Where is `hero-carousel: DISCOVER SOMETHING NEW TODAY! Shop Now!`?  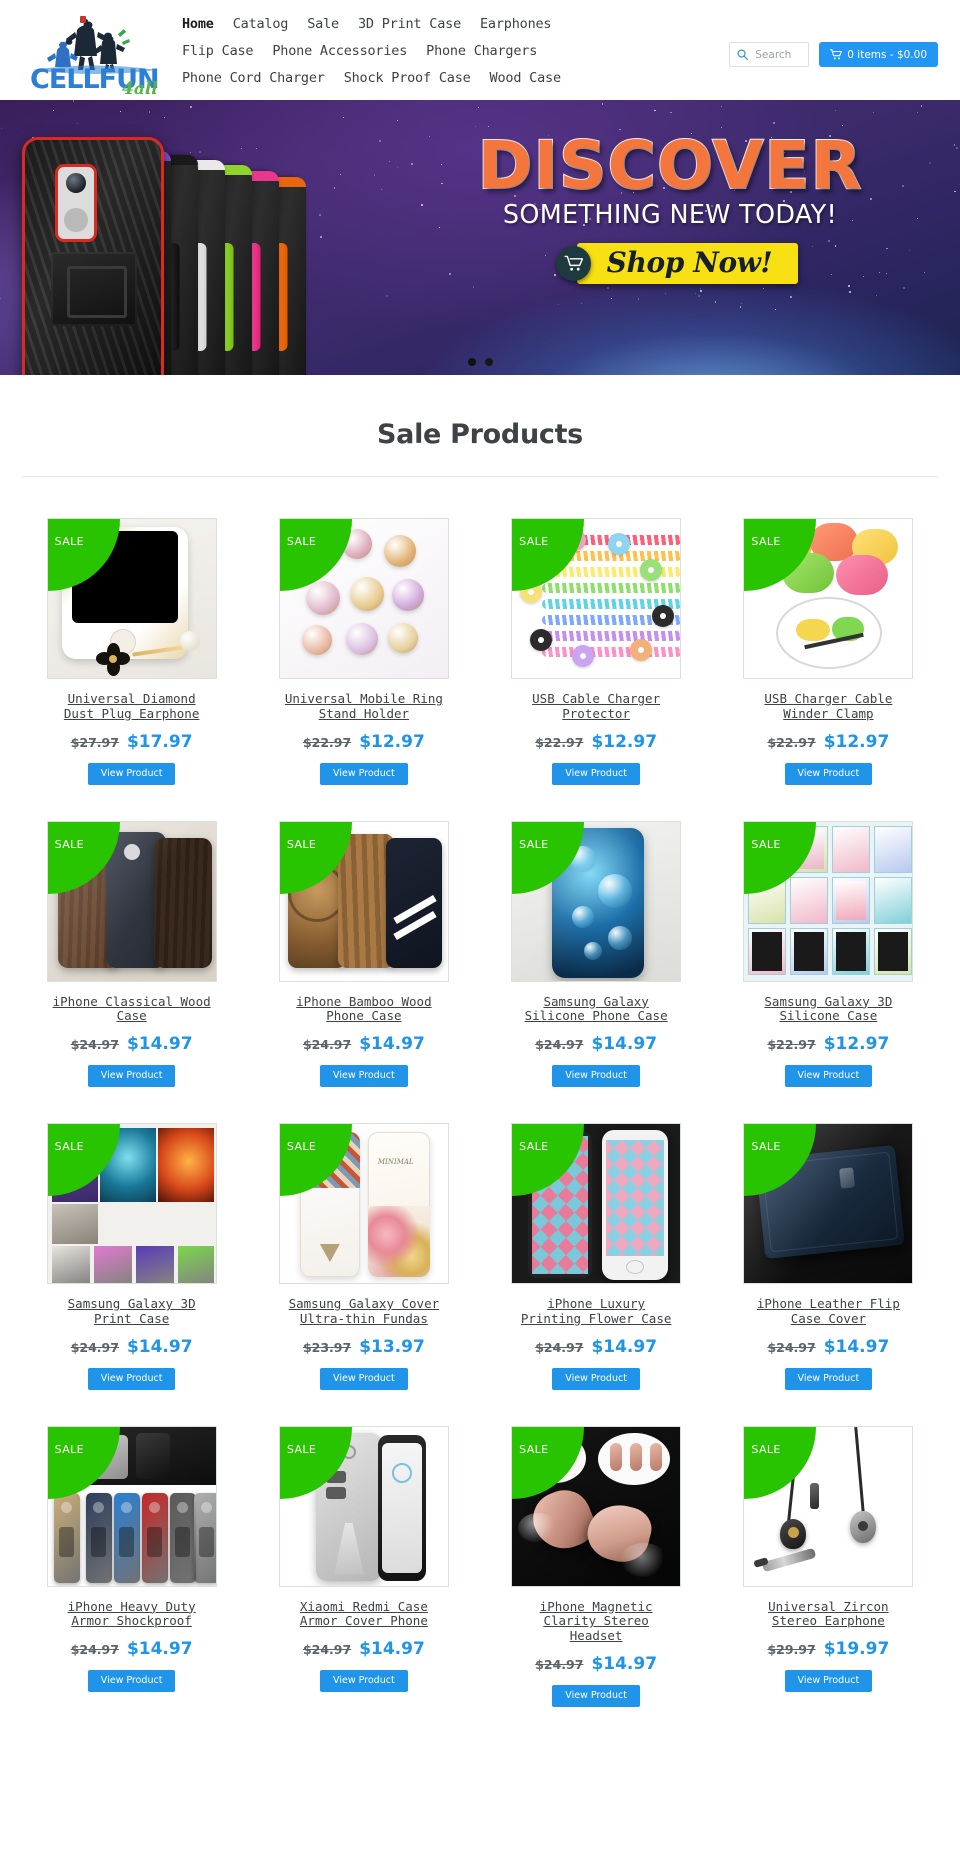 hero-carousel: DISCOVER SOMETHING NEW TODAY! Shop Now! is located at coordinates (480, 237).